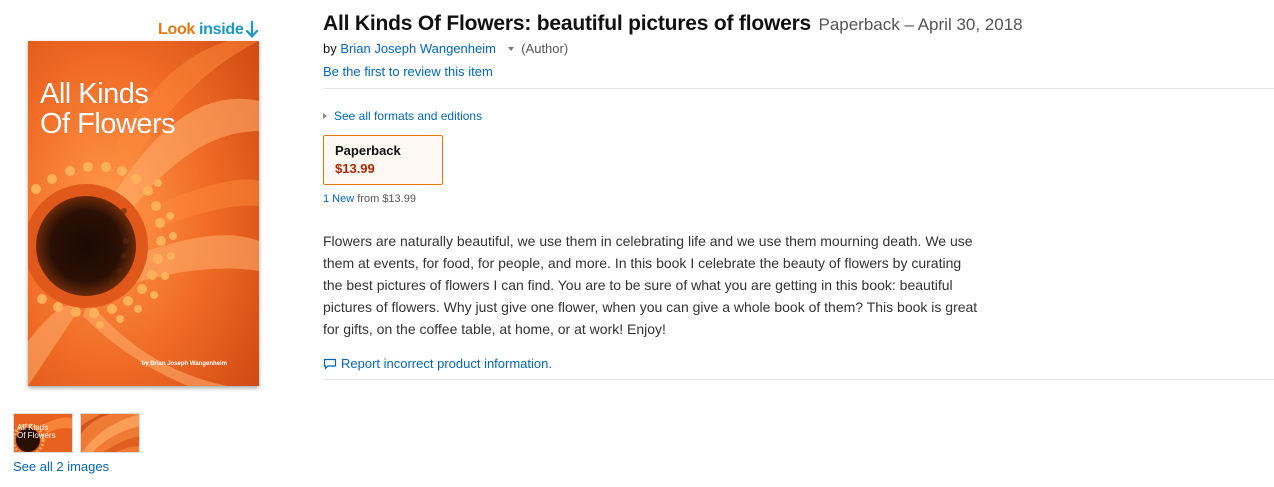 Image resolution: width=1274 pixels, height=487 pixels. I want to click on look-inside-badge: Look inside, so click(208, 30).